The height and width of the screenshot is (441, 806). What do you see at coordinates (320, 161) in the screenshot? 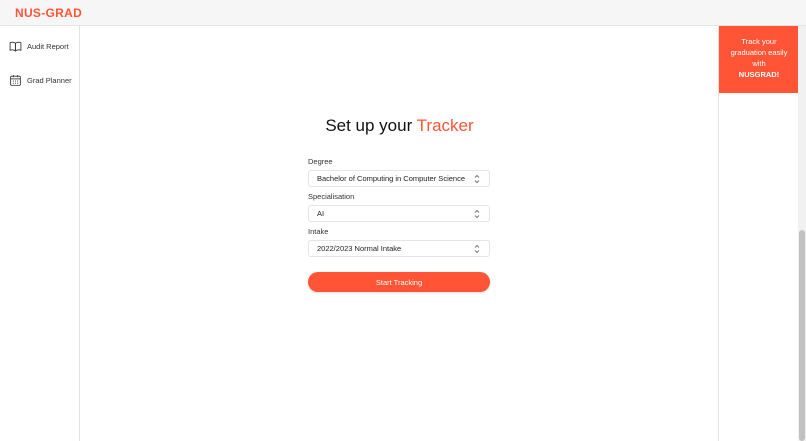
I see `degree-label: Degree` at bounding box center [320, 161].